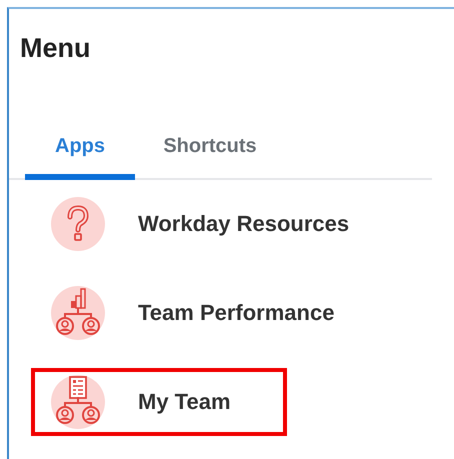 The width and height of the screenshot is (454, 459). What do you see at coordinates (210, 151) in the screenshot?
I see `tab: Shortcuts` at bounding box center [210, 151].